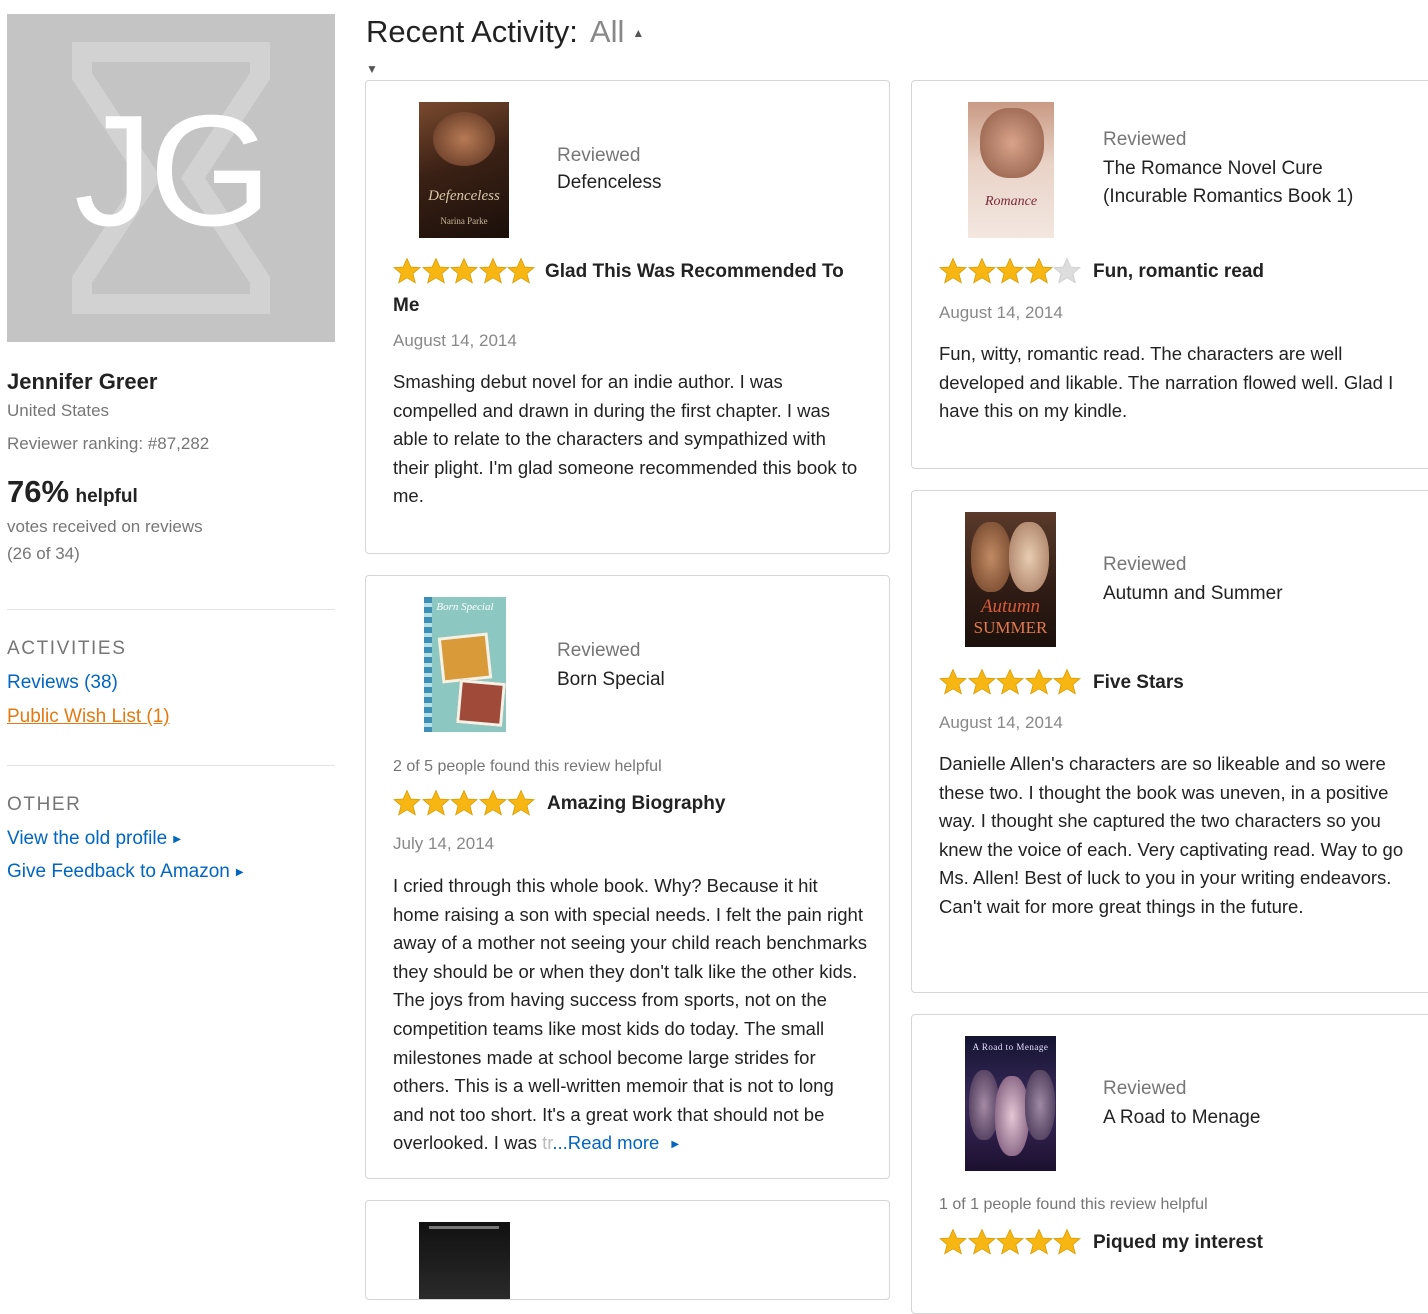 The image size is (1428, 1314). What do you see at coordinates (38, 491) in the screenshot?
I see `helpful-percent: 76%` at bounding box center [38, 491].